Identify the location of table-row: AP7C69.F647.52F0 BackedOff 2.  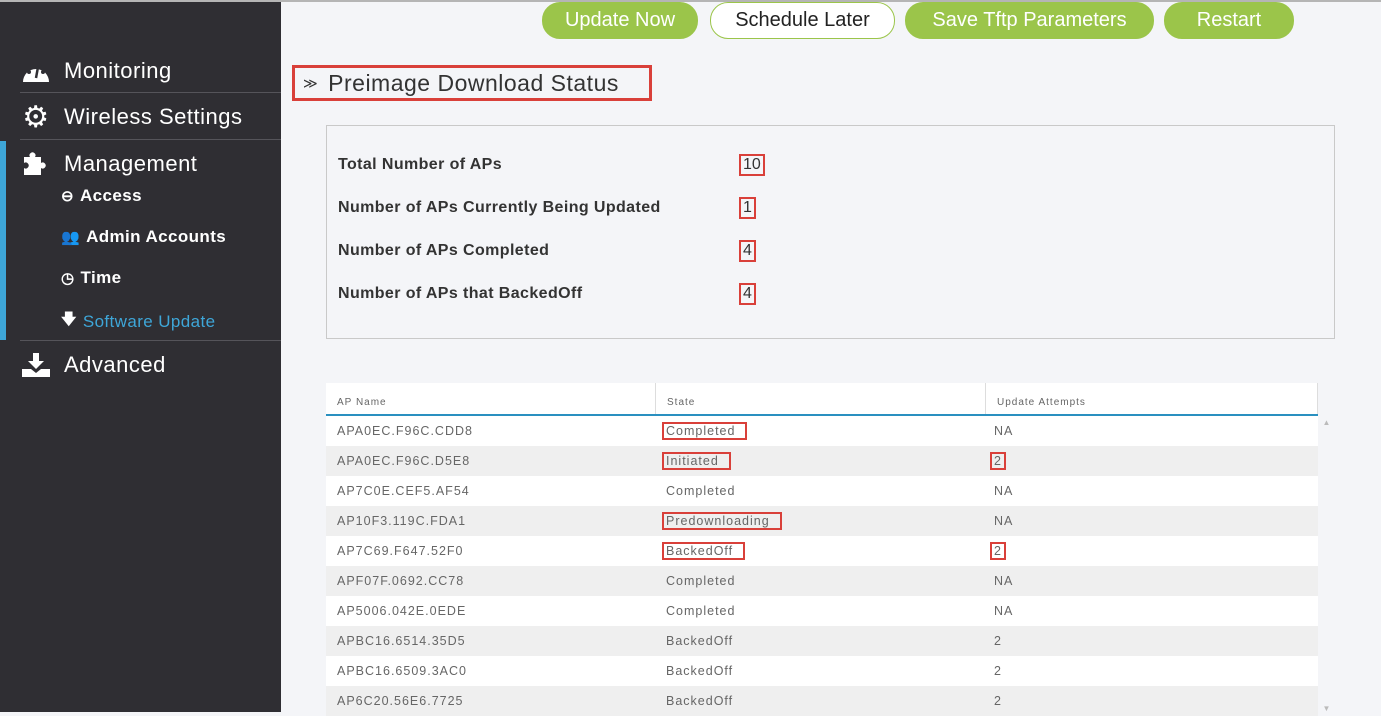
(822, 551).